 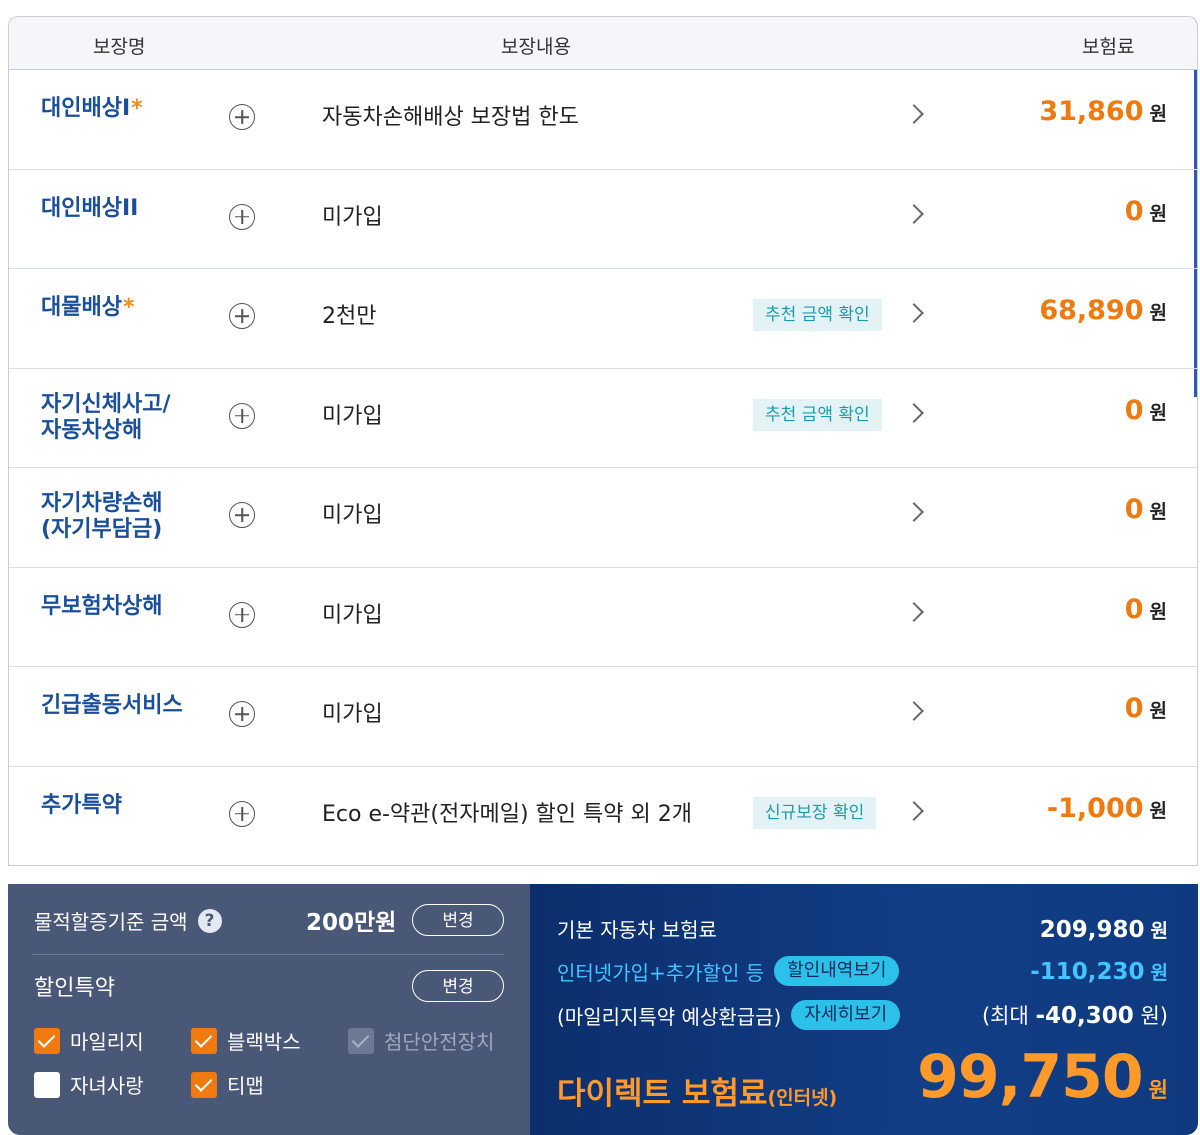 What do you see at coordinates (136, 806) in the screenshot?
I see `coverage-name: 추가특약` at bounding box center [136, 806].